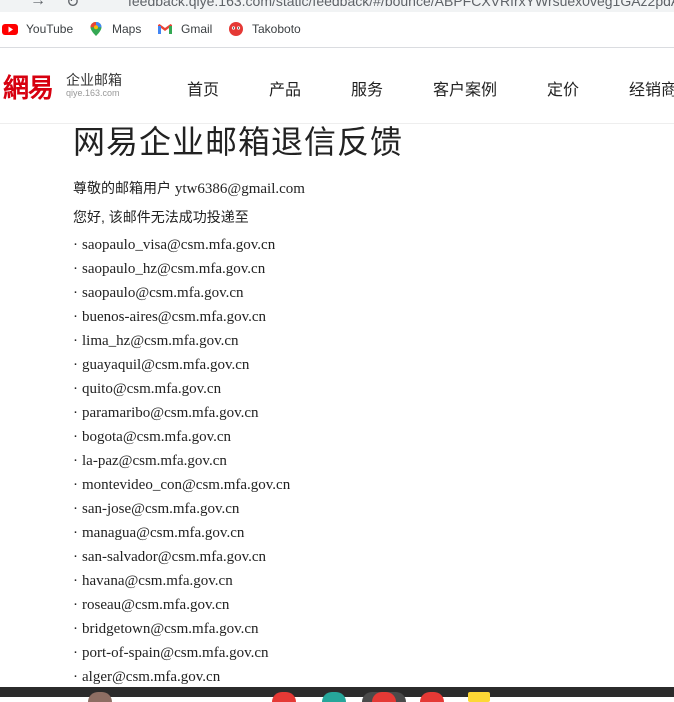 The height and width of the screenshot is (702, 674). I want to click on nav-distributors: 经销商, so click(651, 88).